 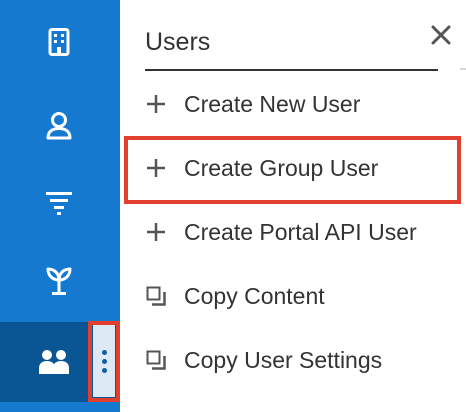 I want to click on menu-title: Users, so click(x=178, y=42).